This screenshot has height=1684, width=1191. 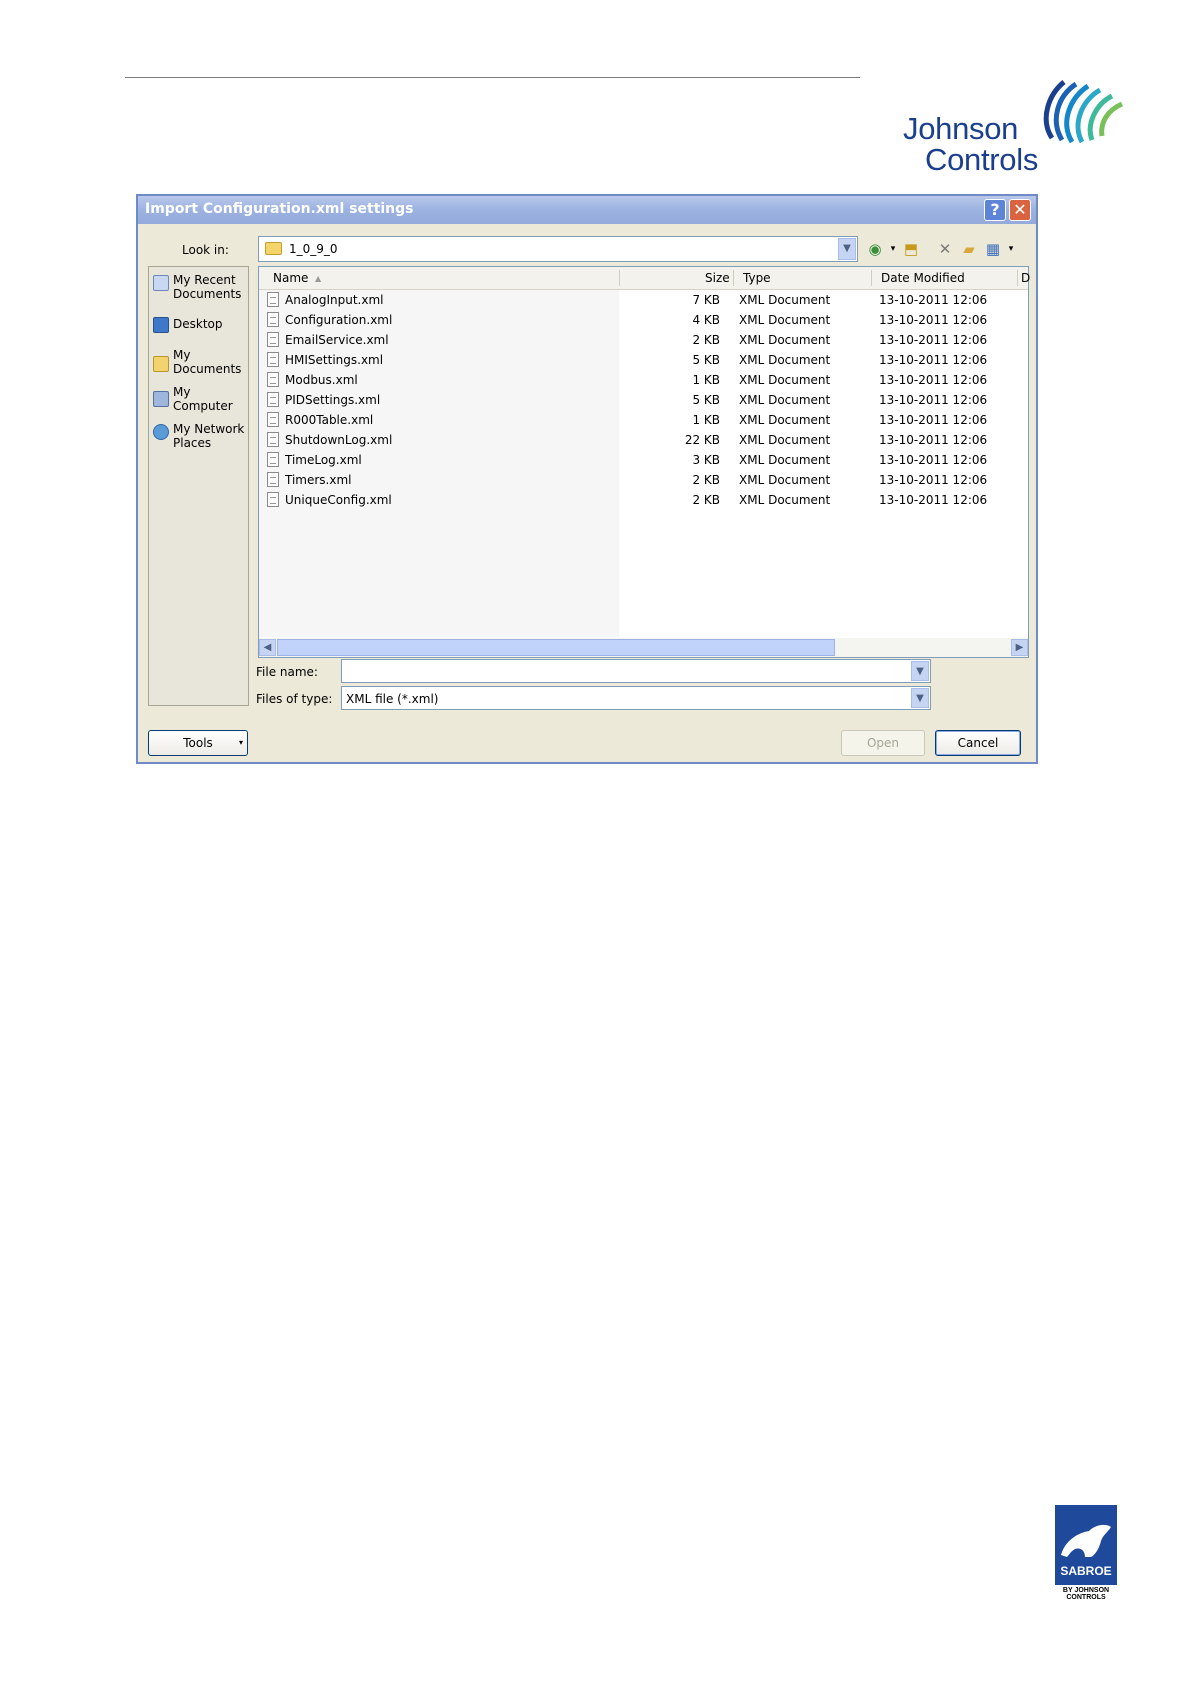 I want to click on sabroe-logo: SABROE BY JOHNSON CONTROLS, so click(x=1086, y=1553).